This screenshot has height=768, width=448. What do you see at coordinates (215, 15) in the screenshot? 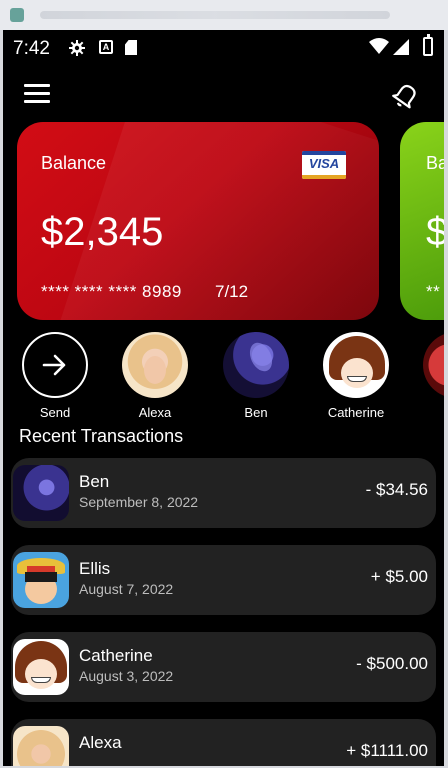
I see `emulator-title-bar` at bounding box center [215, 15].